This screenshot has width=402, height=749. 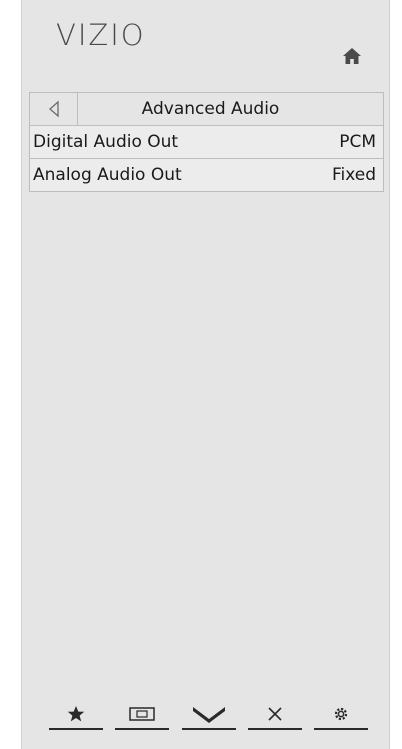 I want to click on menu-item-label: Analog Audio Out, so click(x=107, y=175).